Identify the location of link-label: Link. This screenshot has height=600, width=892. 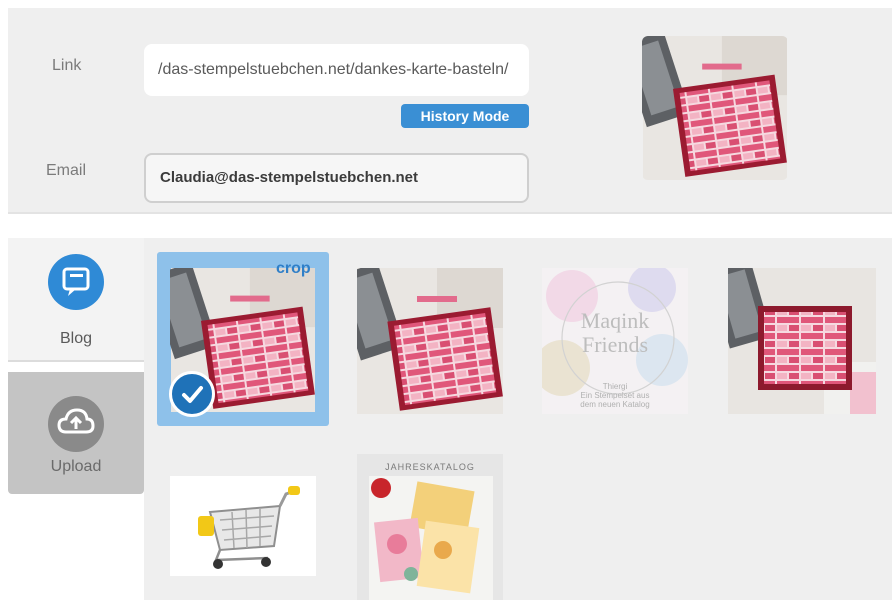
(67, 65).